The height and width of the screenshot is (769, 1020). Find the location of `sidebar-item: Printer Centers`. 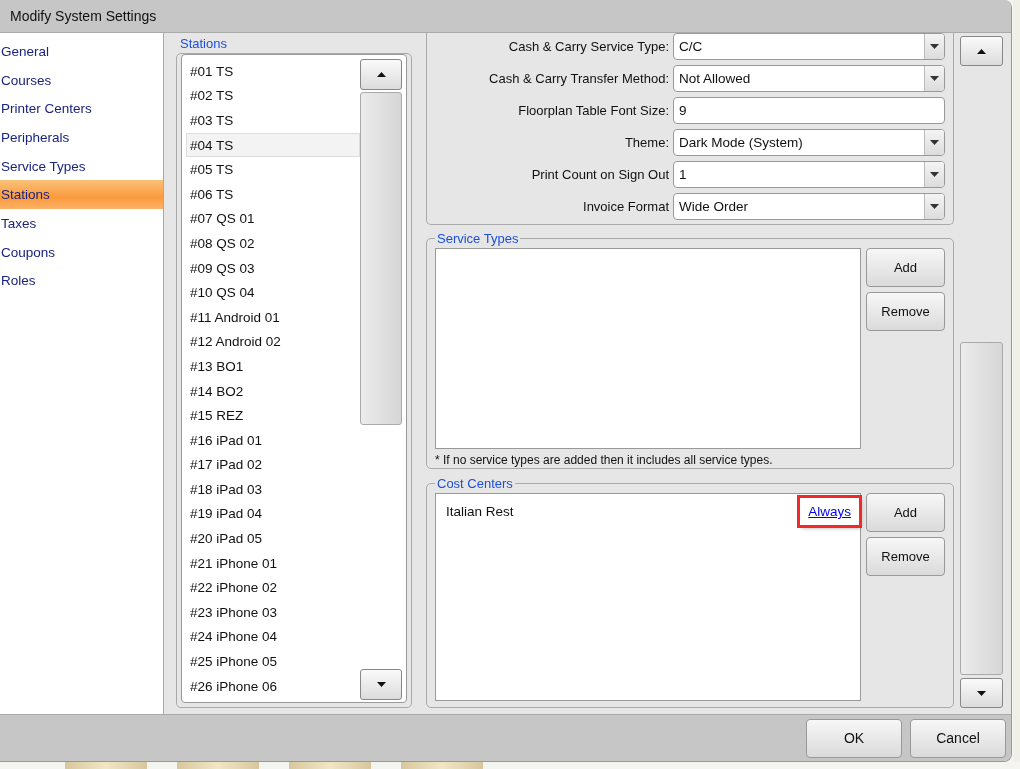

sidebar-item: Printer Centers is located at coordinates (81, 109).